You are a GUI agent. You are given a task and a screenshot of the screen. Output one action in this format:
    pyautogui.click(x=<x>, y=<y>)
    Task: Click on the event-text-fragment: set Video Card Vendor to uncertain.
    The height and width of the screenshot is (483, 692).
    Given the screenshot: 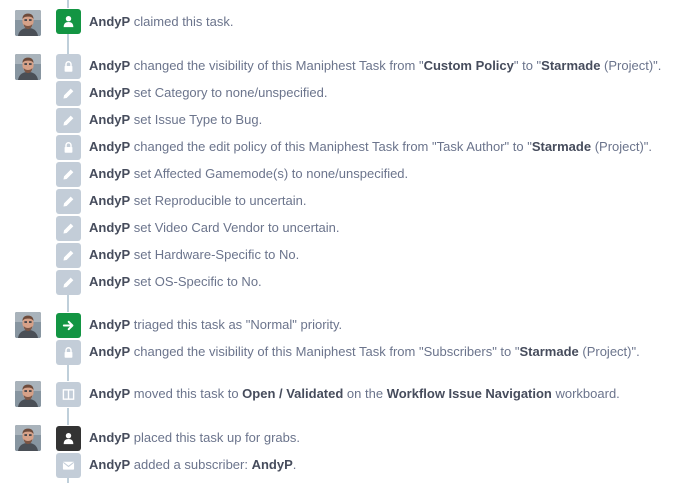 What is the action you would take?
    pyautogui.click(x=235, y=227)
    